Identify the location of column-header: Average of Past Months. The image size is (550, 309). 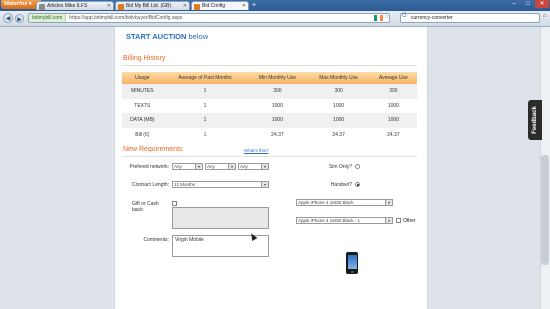
(205, 78).